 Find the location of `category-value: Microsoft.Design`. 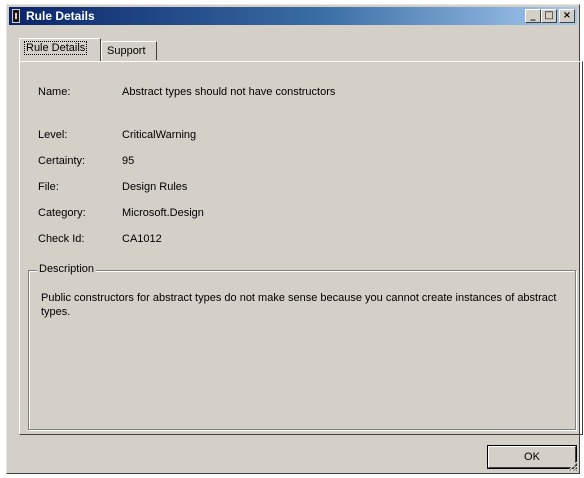

category-value: Microsoft.Design is located at coordinates (163, 213).